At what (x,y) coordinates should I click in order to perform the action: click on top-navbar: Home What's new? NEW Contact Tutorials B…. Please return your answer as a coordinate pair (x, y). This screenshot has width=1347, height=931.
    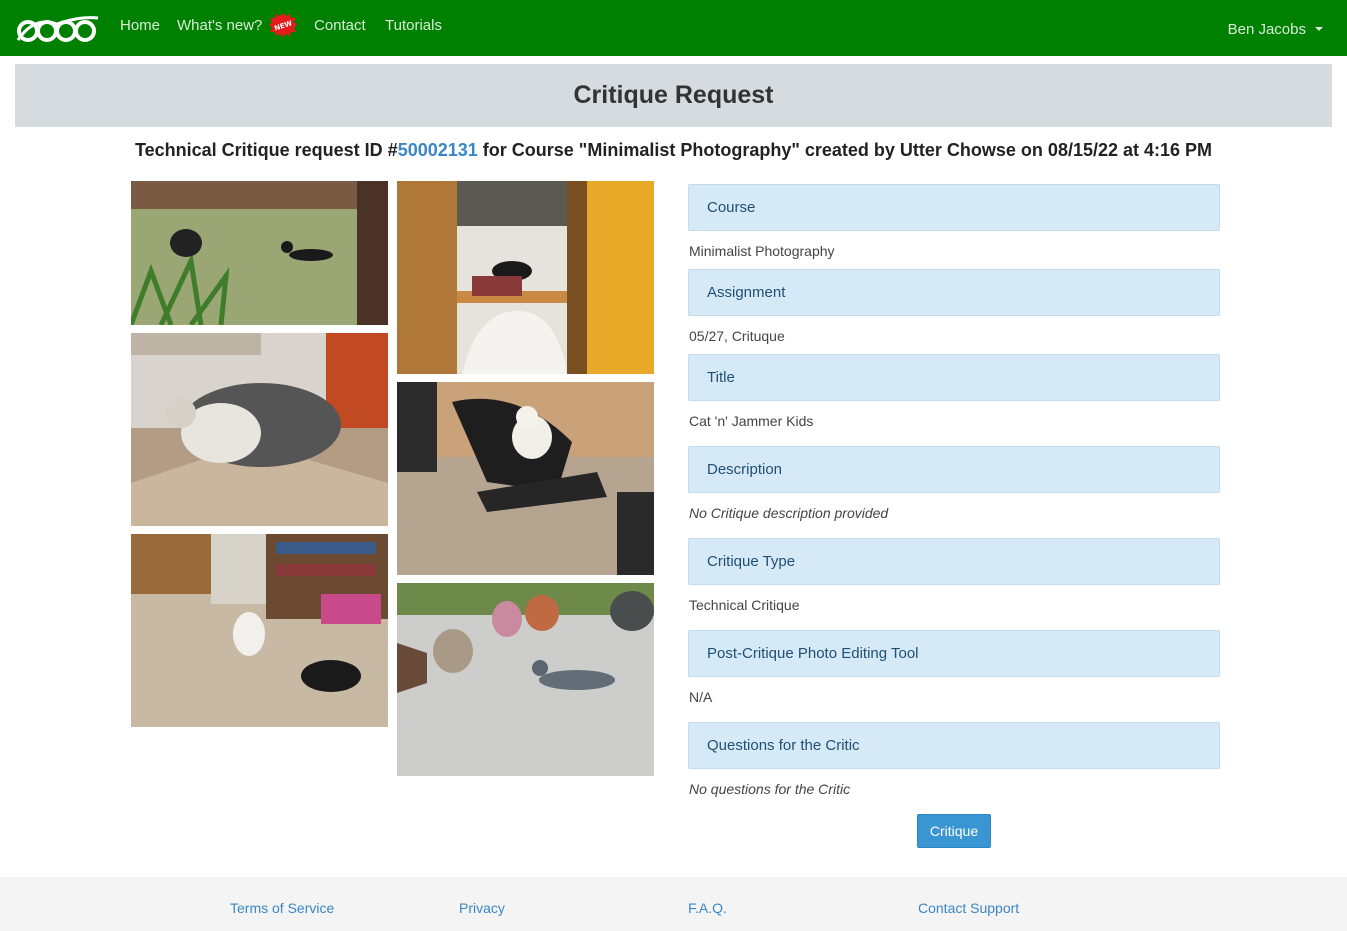
    Looking at the image, I should click on (673, 28).